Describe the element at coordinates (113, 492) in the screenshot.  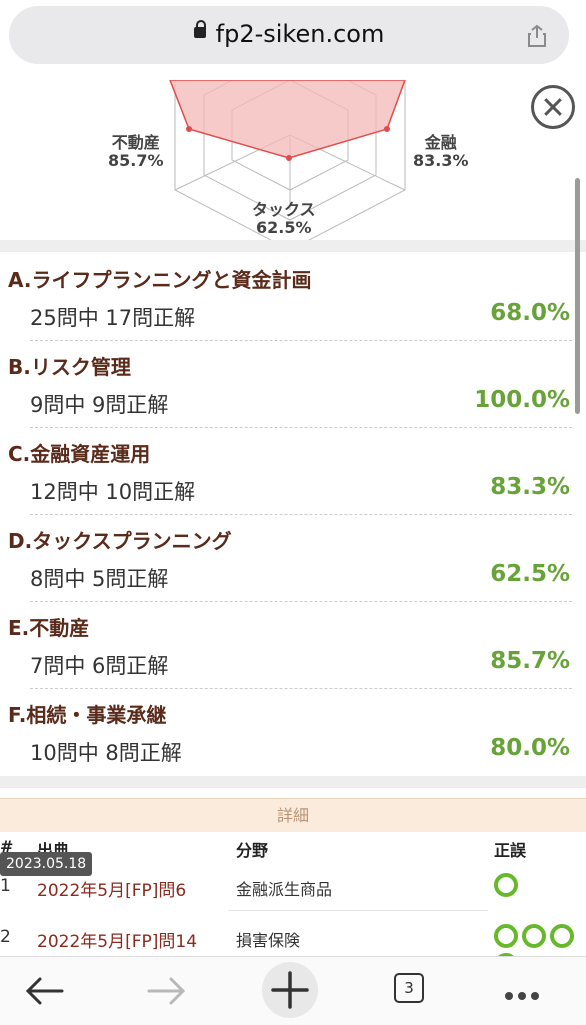
I see `category-count: 12問中 10問正解` at that location.